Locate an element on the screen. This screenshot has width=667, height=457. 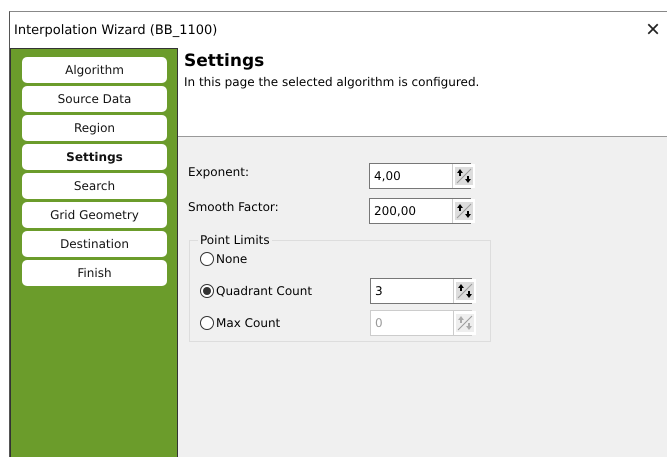
step-item: Settings is located at coordinates (94, 157).